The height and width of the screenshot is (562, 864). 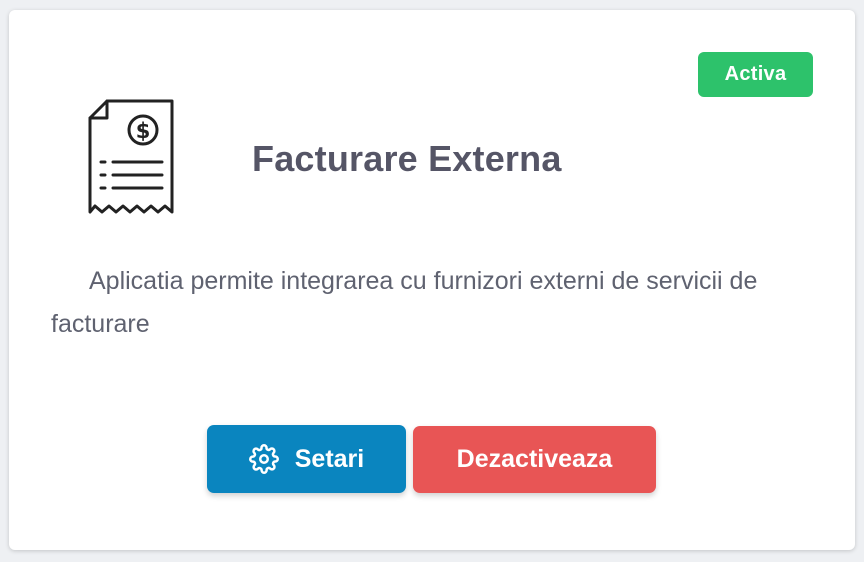 I want to click on invoice-dollar-icon: $, so click(x=131, y=156).